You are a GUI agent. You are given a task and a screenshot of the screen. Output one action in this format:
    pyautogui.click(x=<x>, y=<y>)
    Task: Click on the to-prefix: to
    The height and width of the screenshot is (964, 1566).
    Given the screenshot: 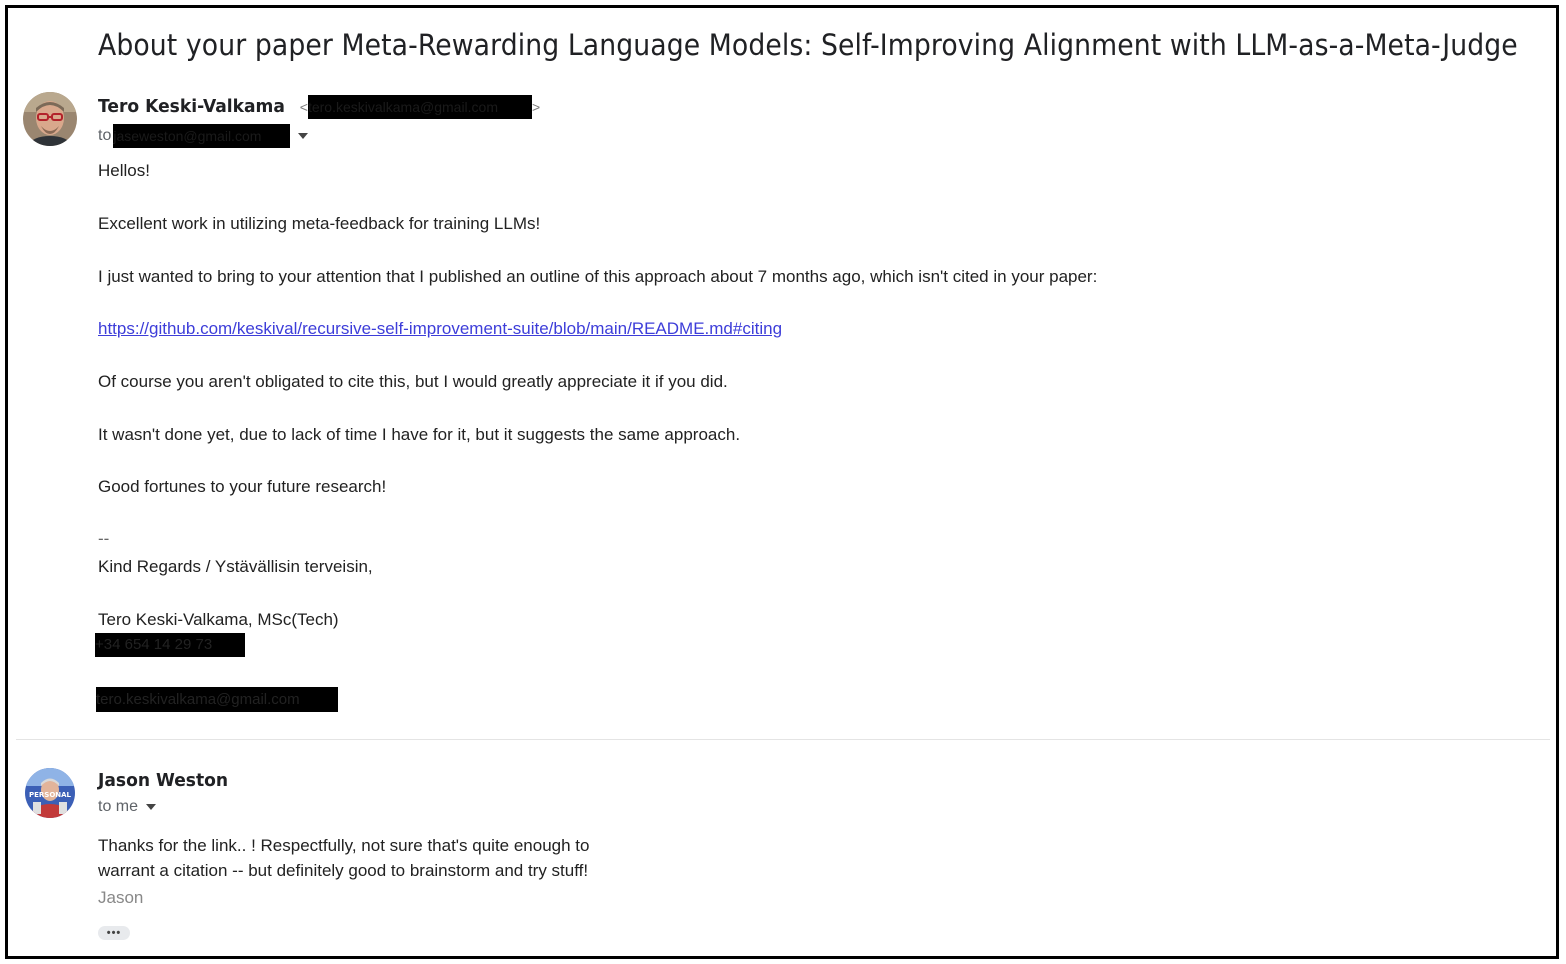 What is the action you would take?
    pyautogui.click(x=105, y=136)
    